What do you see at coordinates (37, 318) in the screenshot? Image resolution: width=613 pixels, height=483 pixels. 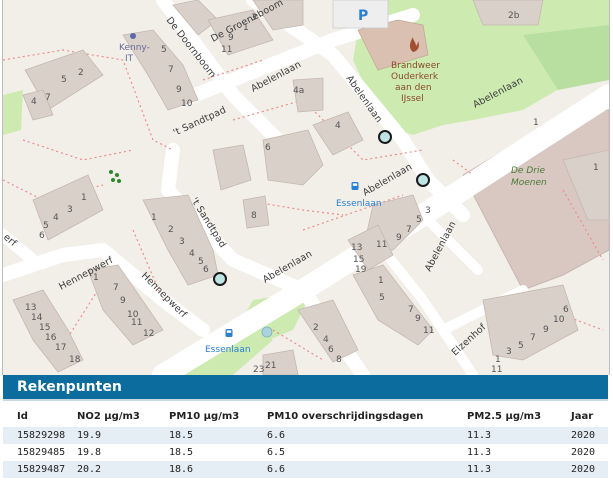 I see `house-number: 14` at bounding box center [37, 318].